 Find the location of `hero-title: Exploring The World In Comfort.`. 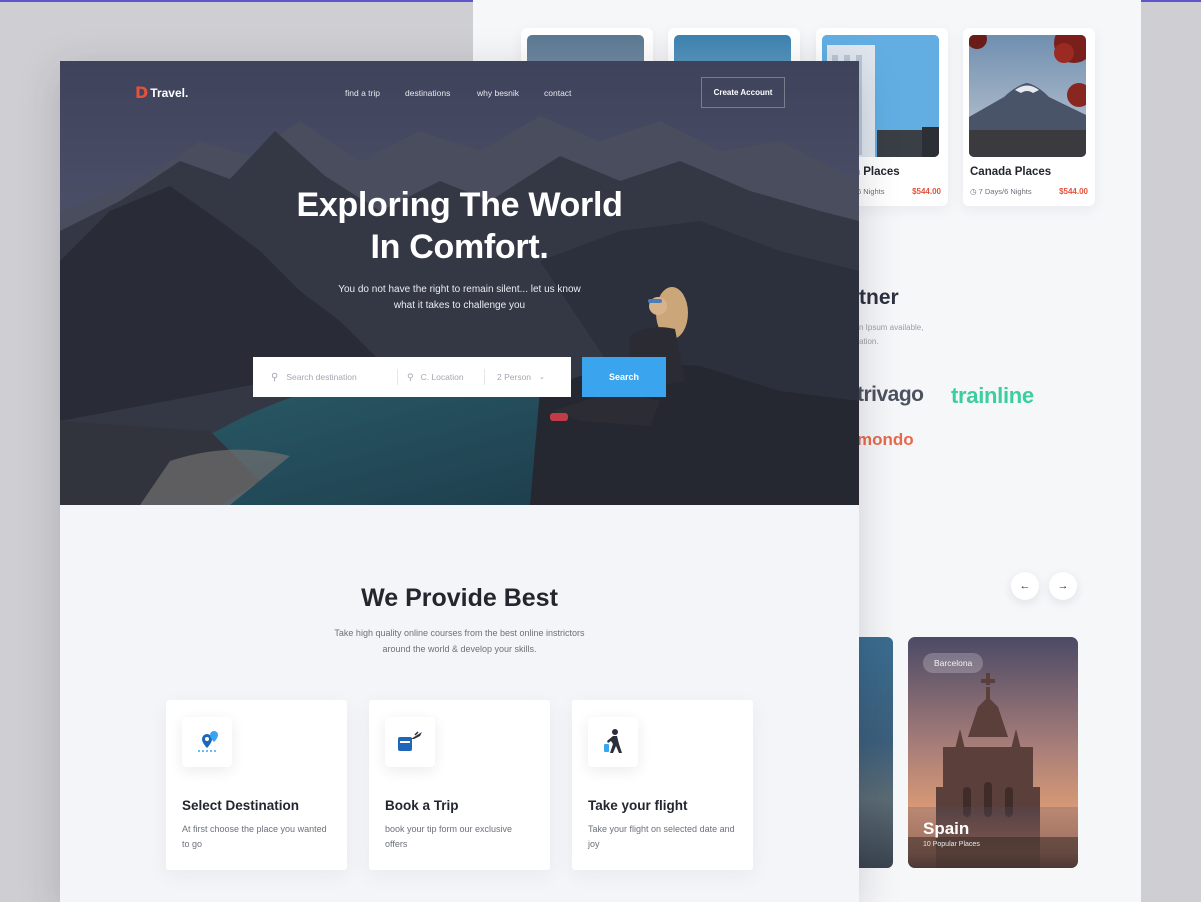

hero-title: Exploring The World In Comfort. is located at coordinates (459, 226).